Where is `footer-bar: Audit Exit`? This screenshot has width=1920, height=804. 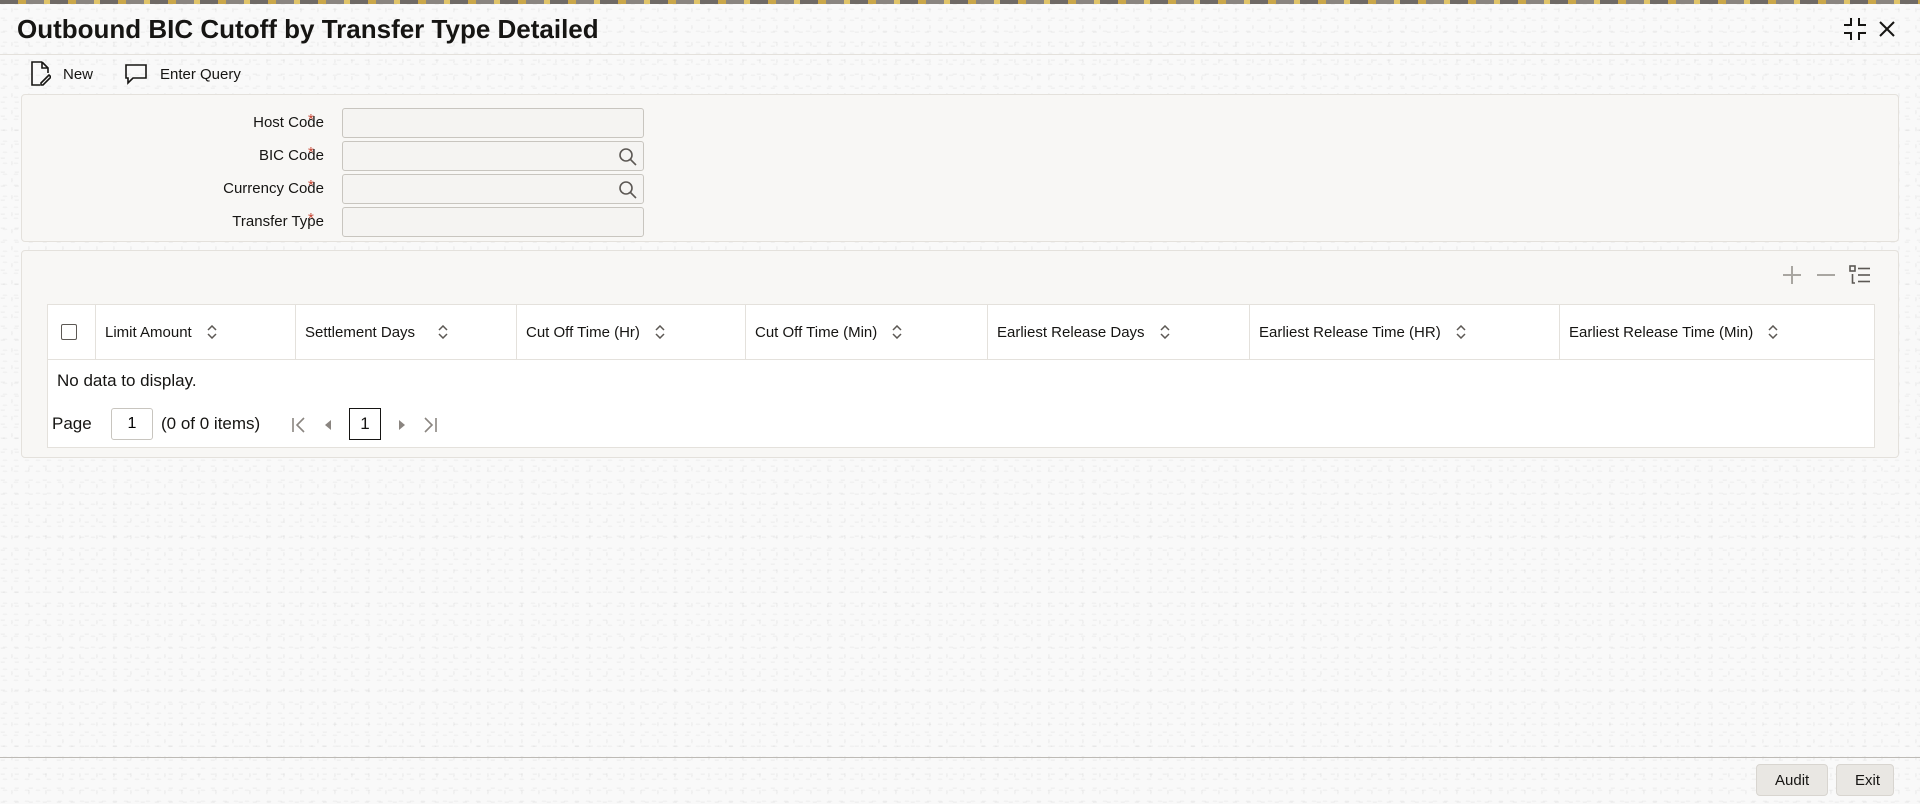 footer-bar: Audit Exit is located at coordinates (960, 780).